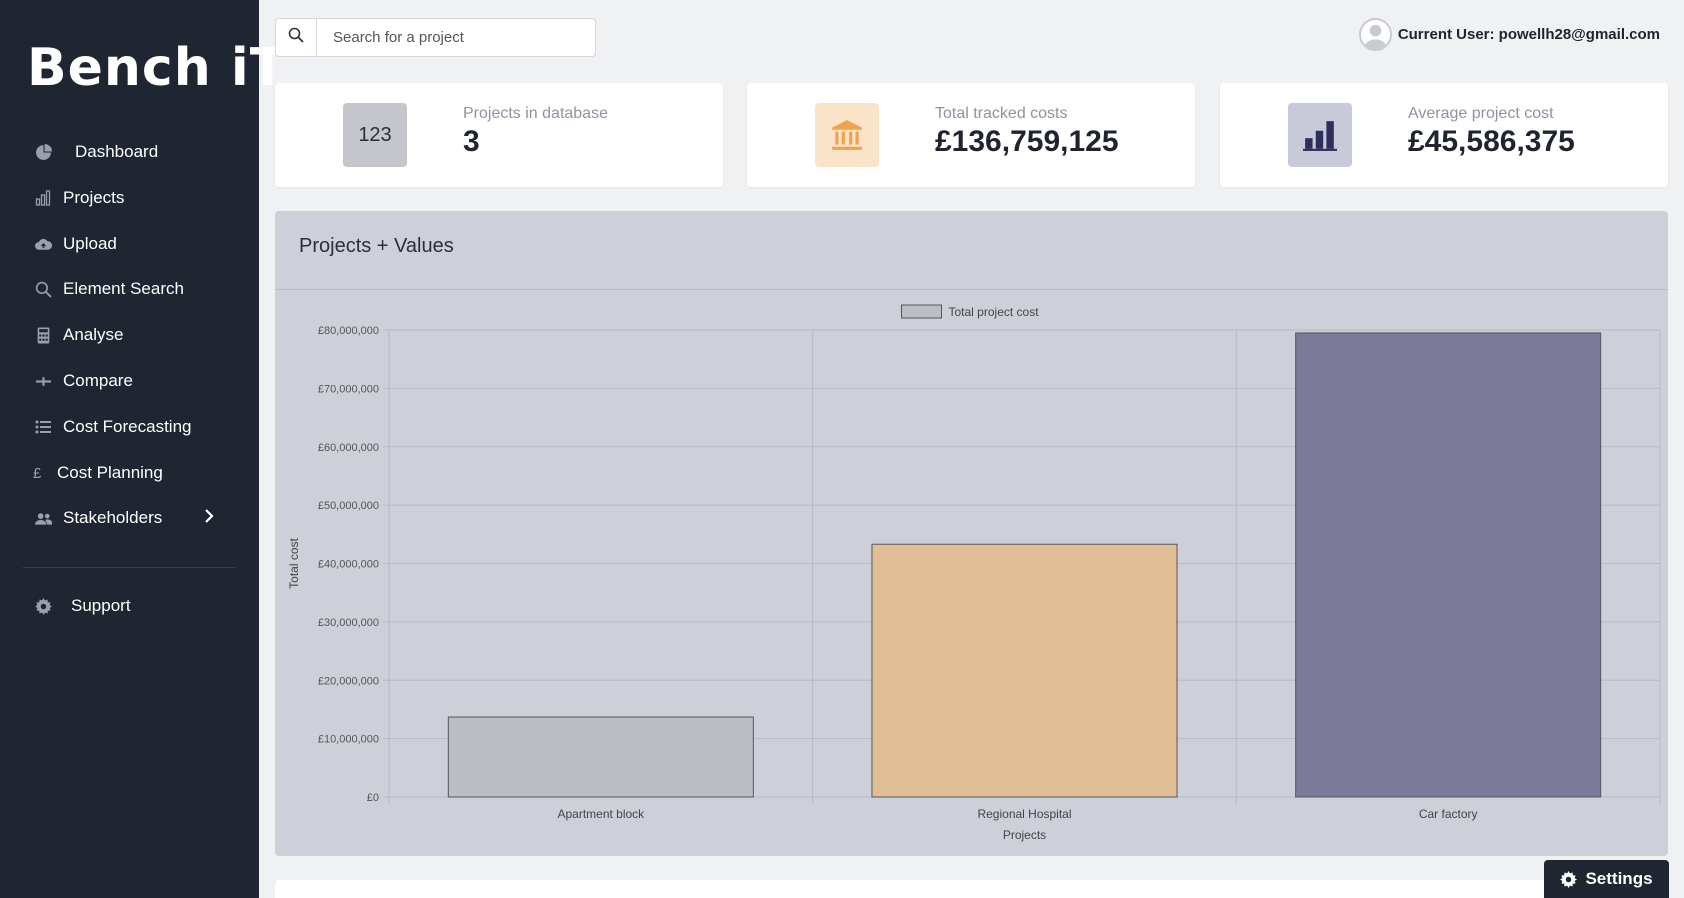 Image resolution: width=1684 pixels, height=898 pixels. Describe the element at coordinates (971, 889) in the screenshot. I see `next-panel` at that location.